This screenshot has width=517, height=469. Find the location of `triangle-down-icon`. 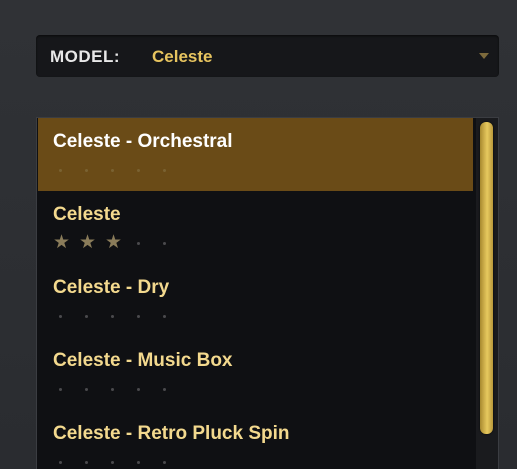

triangle-down-icon is located at coordinates (484, 56).